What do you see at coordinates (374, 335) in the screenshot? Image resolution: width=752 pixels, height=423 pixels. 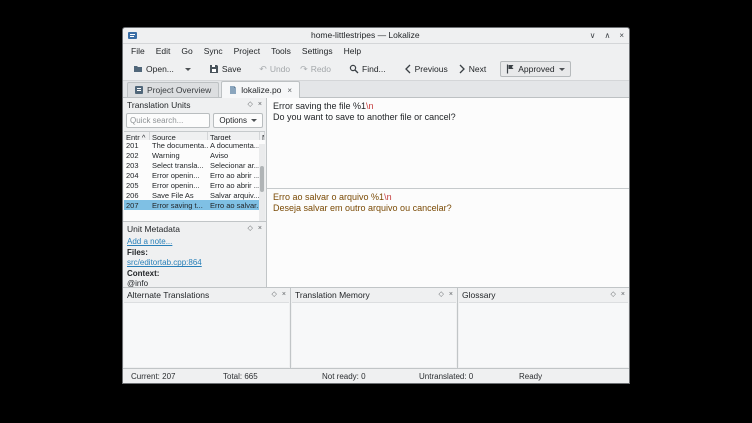 I see `translation-memory-body` at bounding box center [374, 335].